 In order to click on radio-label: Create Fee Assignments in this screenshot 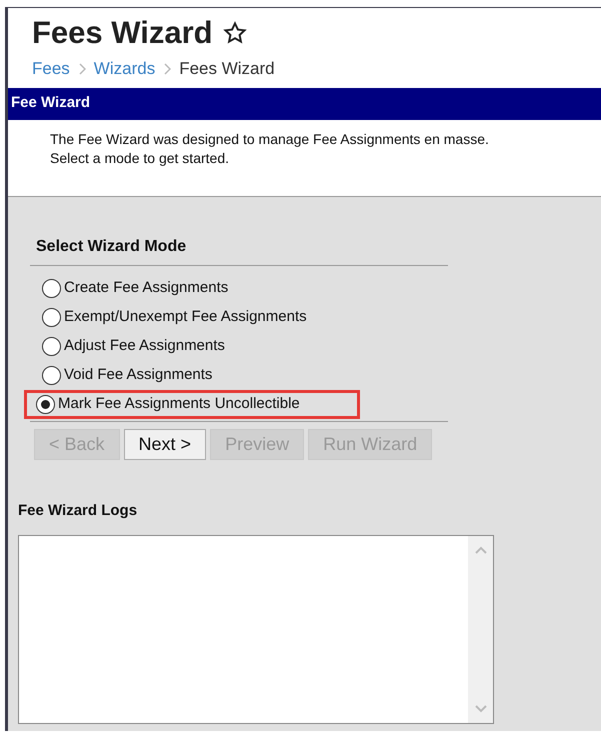, I will do `click(146, 288)`.